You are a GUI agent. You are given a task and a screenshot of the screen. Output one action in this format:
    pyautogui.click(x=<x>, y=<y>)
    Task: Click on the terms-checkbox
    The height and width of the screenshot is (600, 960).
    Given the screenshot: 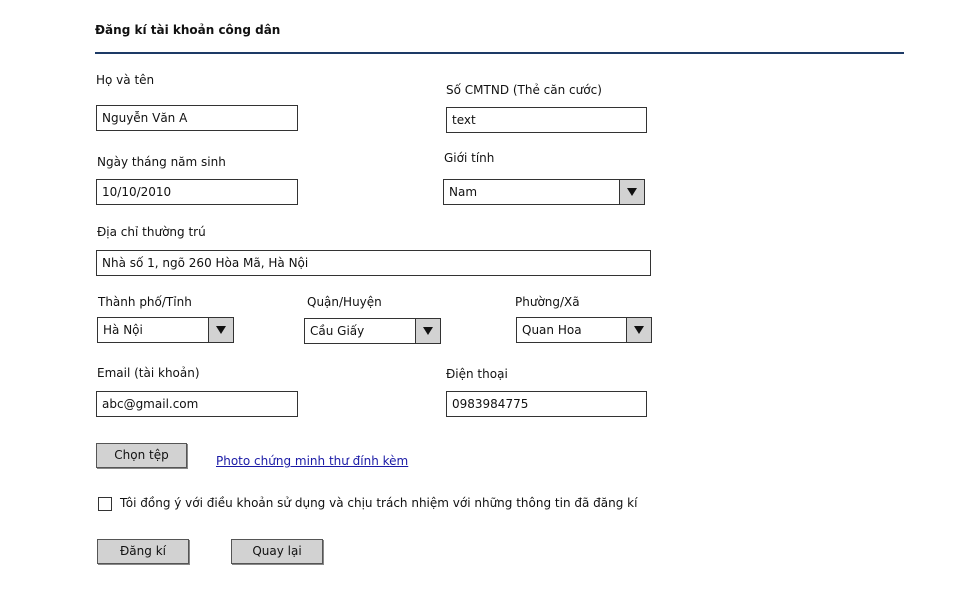 What is the action you would take?
    pyautogui.click(x=105, y=504)
    